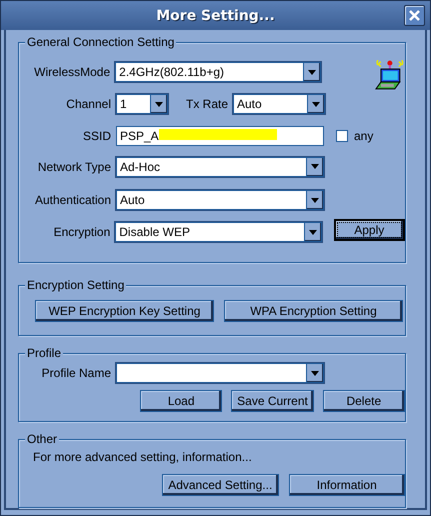 The image size is (431, 516). What do you see at coordinates (42, 439) in the screenshot?
I see `group-title: Other` at bounding box center [42, 439].